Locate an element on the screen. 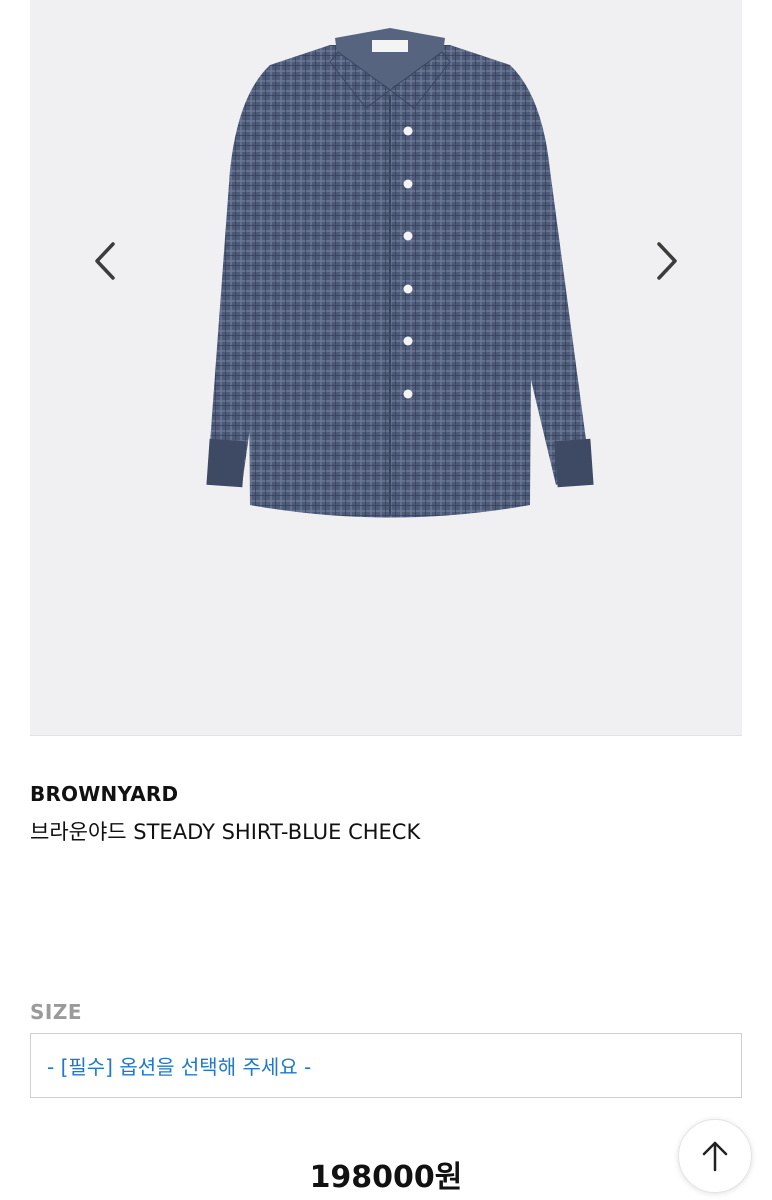 The width and height of the screenshot is (772, 1200). size-option-label: SIZE is located at coordinates (56, 1012).